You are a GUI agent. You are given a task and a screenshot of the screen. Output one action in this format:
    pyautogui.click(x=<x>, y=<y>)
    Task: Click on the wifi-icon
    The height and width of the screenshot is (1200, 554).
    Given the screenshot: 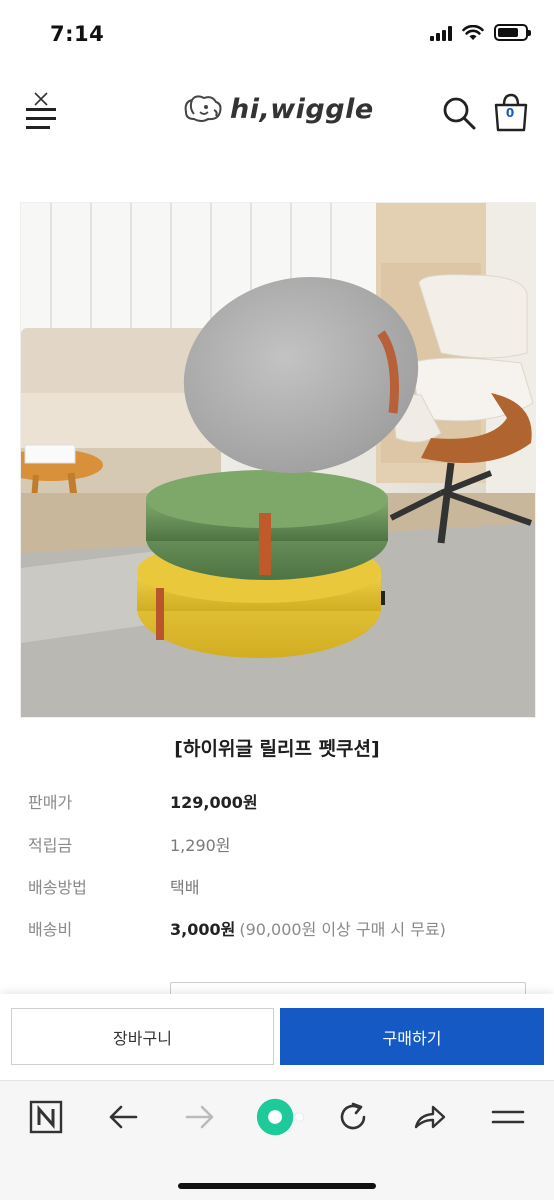 What is the action you would take?
    pyautogui.click(x=473, y=32)
    